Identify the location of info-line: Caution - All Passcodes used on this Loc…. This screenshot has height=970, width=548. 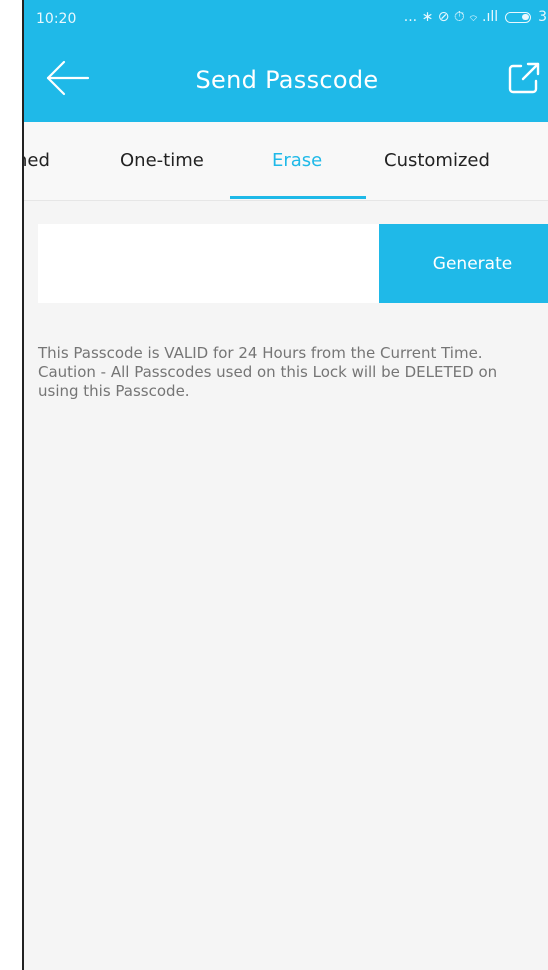
(268, 372).